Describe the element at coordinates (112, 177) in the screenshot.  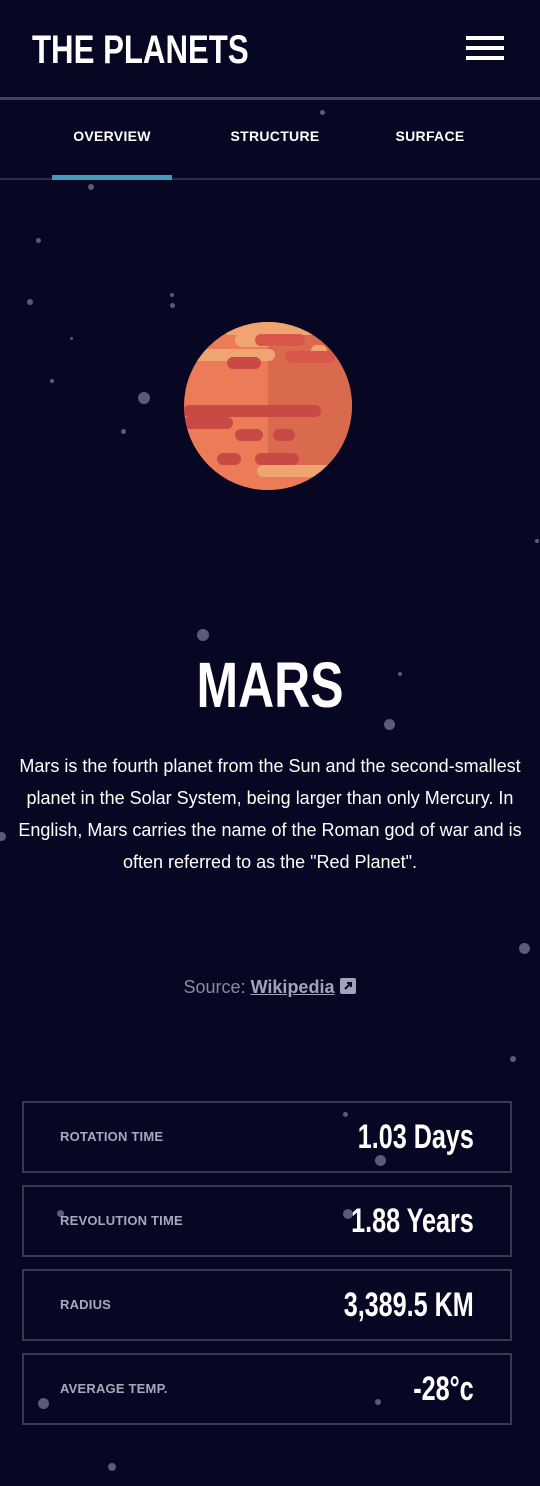
I see `active-tab-indicator` at that location.